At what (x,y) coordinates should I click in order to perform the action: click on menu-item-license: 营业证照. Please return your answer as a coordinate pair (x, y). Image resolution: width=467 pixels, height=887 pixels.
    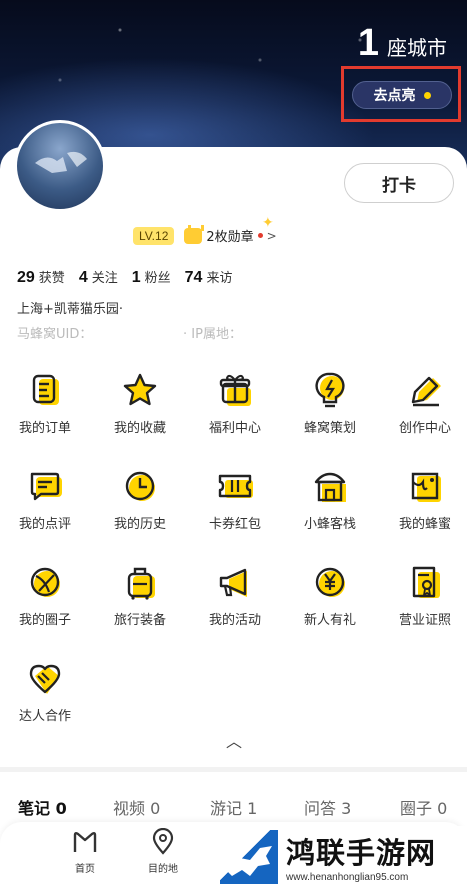
    Looking at the image, I should click on (423, 595).